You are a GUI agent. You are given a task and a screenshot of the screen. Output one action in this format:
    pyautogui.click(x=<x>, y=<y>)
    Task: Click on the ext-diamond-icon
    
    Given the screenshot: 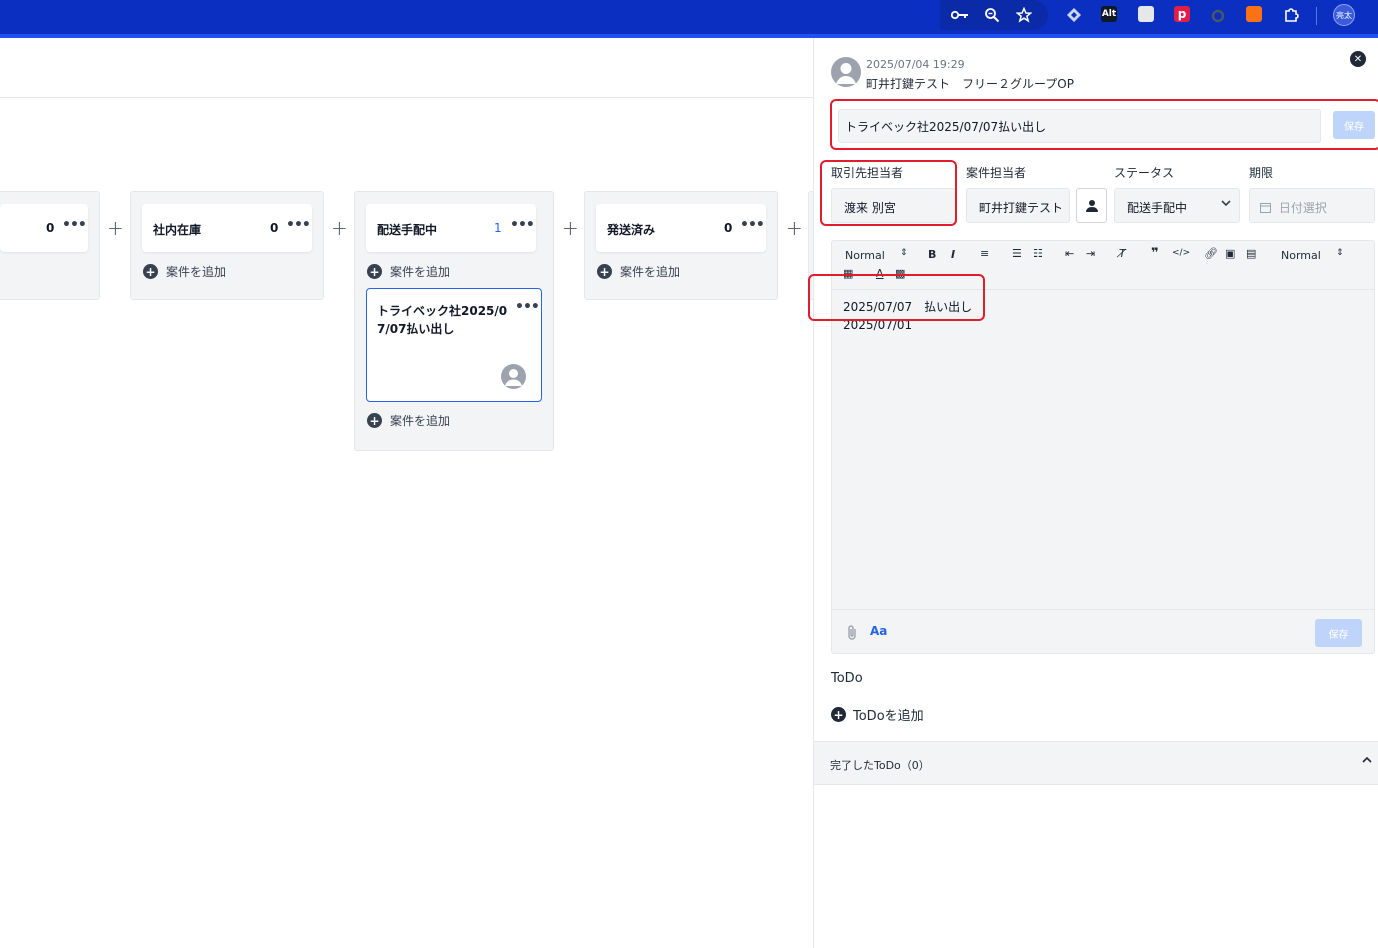 What is the action you would take?
    pyautogui.click(x=1074, y=15)
    